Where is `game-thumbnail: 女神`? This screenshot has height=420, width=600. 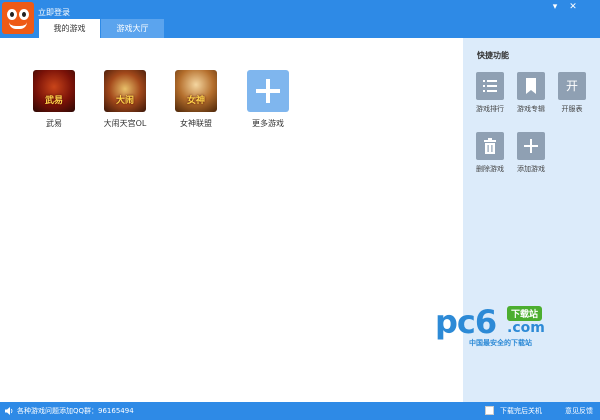 game-thumbnail: 女神 is located at coordinates (196, 91).